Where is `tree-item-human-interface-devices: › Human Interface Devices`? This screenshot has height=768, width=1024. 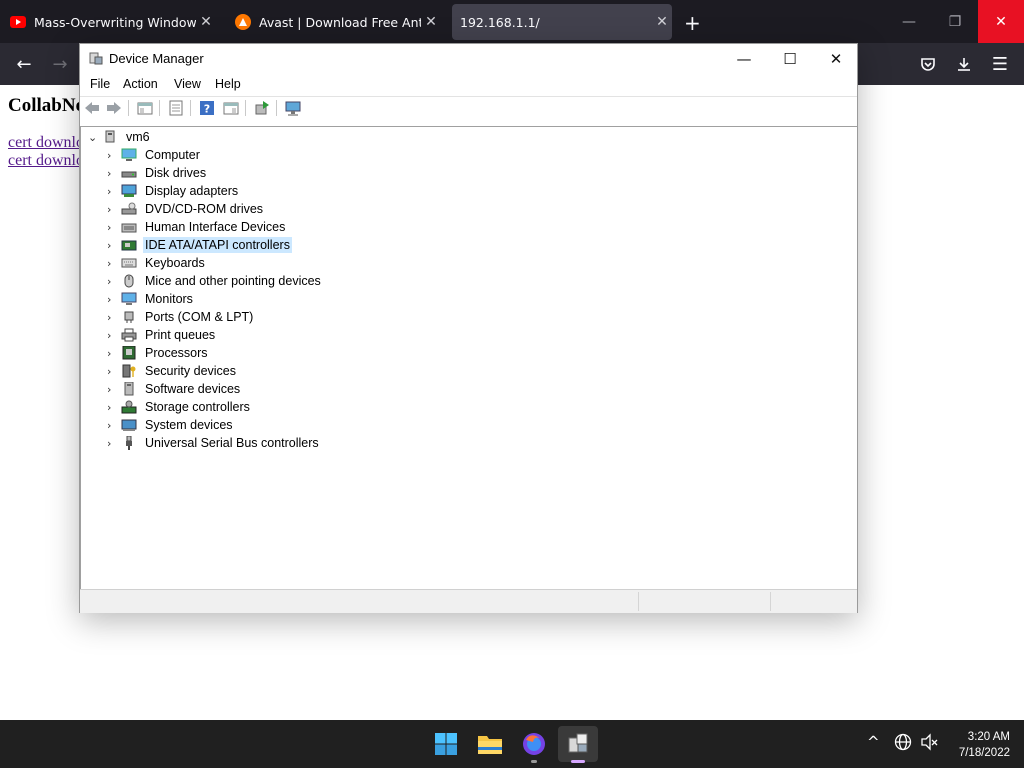
tree-item-human-interface-devices: › Human Interface Devices is located at coordinates (197, 227).